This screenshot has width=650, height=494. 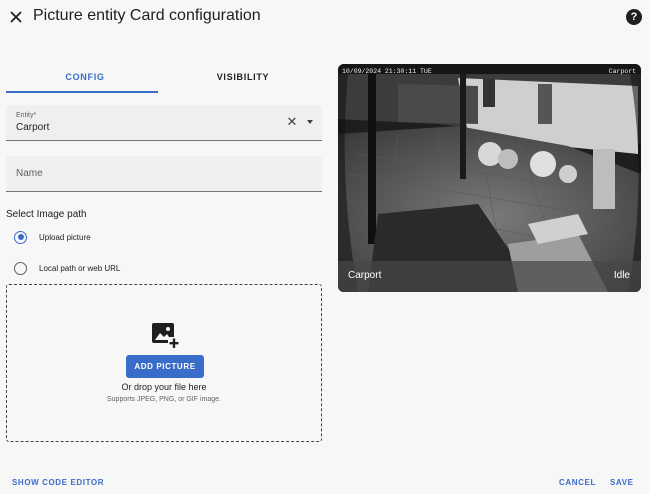 What do you see at coordinates (622, 482) in the screenshot?
I see `save-button: SAVE` at bounding box center [622, 482].